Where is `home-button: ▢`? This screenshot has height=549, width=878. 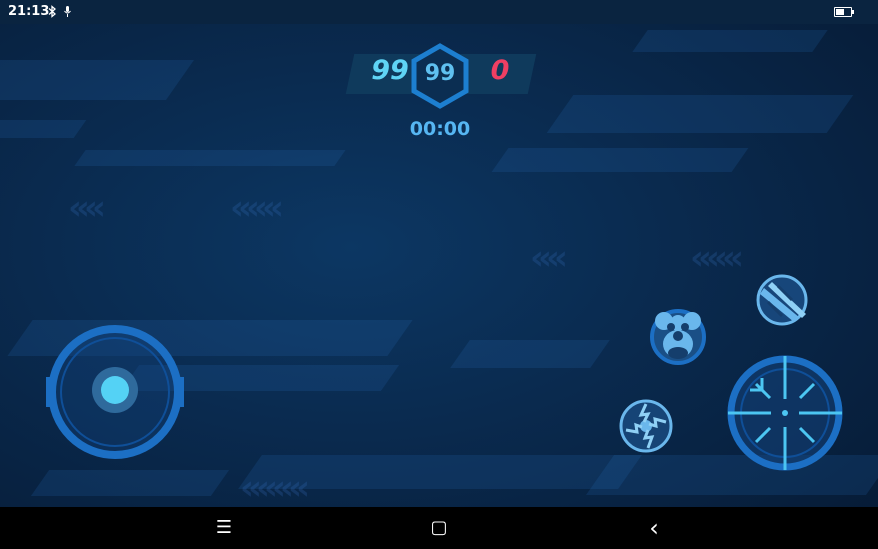
home-button: ▢ is located at coordinates (439, 528).